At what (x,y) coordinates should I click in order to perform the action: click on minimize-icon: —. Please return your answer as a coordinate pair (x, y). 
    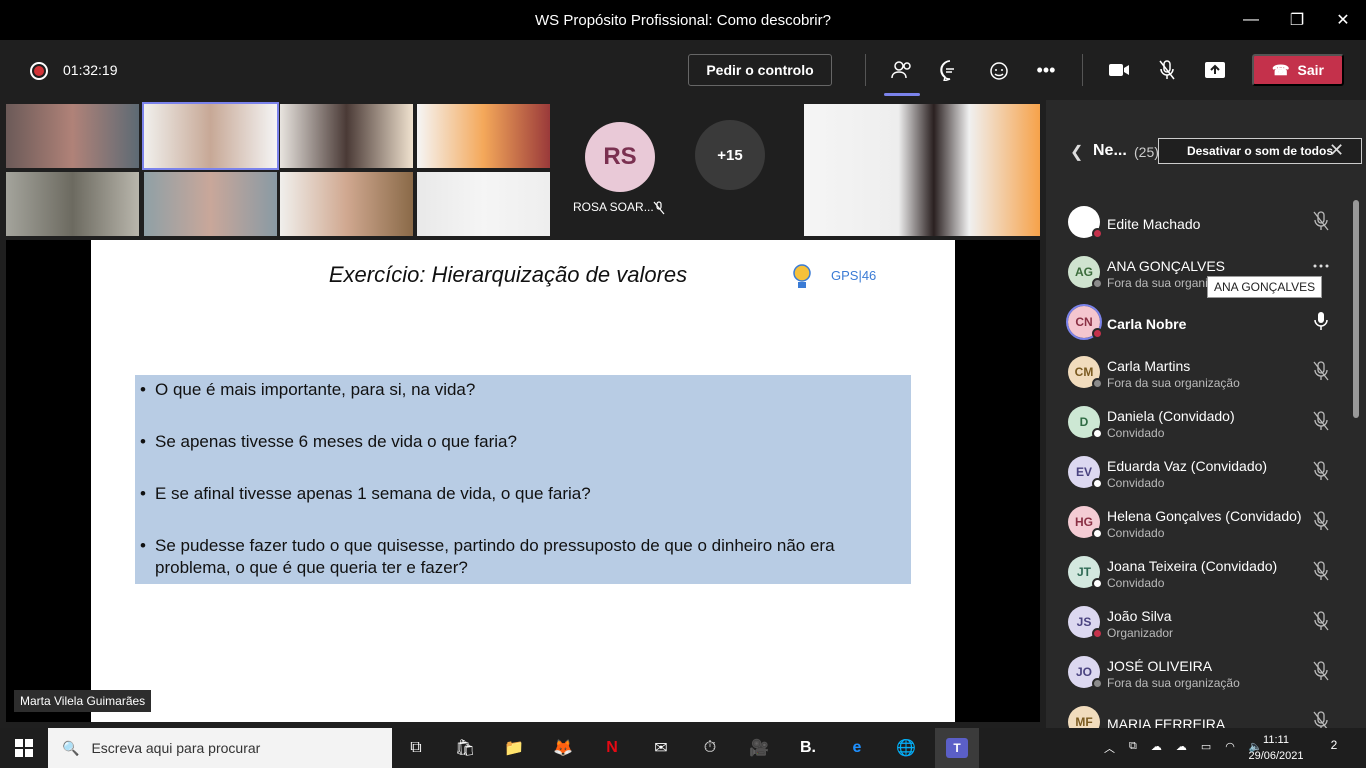
    Looking at the image, I should click on (1251, 20).